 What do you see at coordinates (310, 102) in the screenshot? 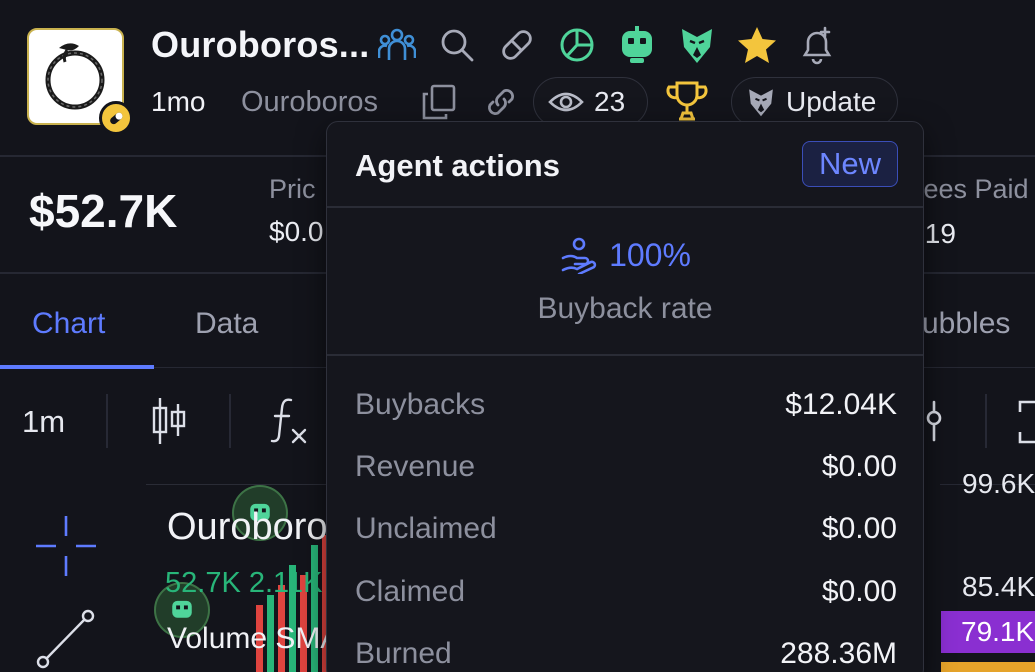
I see `token-symbol: Ouroboros` at bounding box center [310, 102].